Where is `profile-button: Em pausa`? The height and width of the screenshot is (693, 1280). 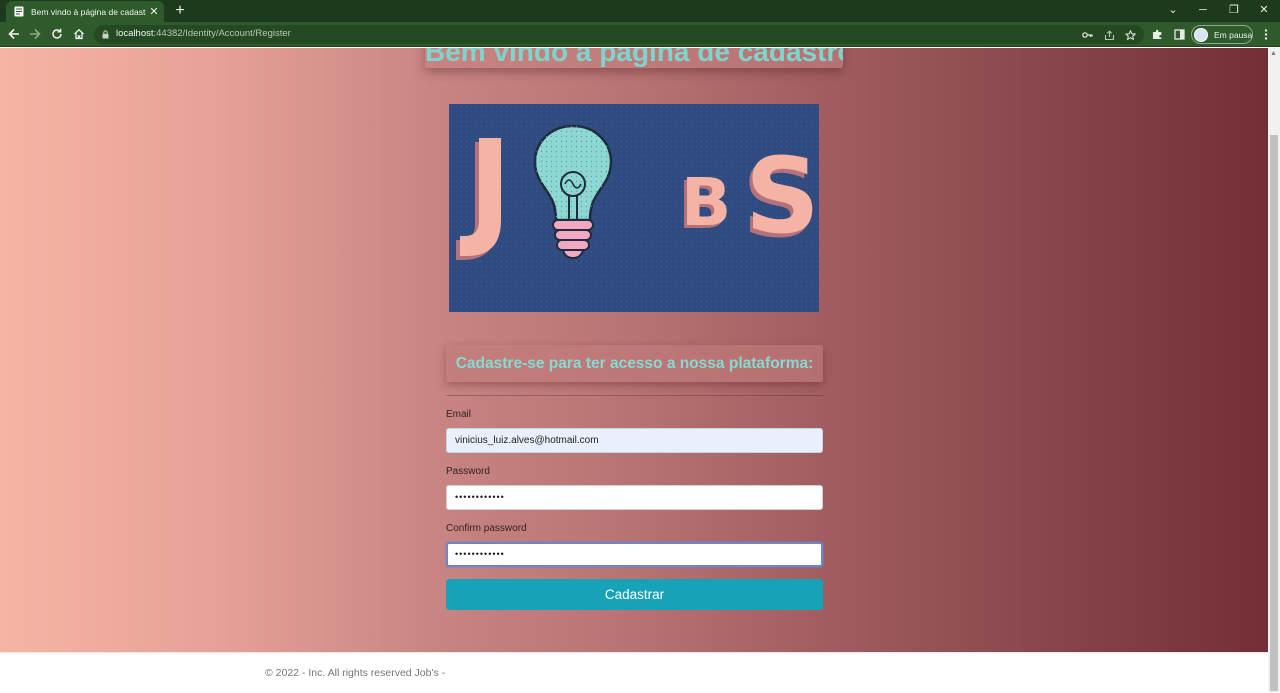 profile-button: Em pausa is located at coordinates (1222, 34).